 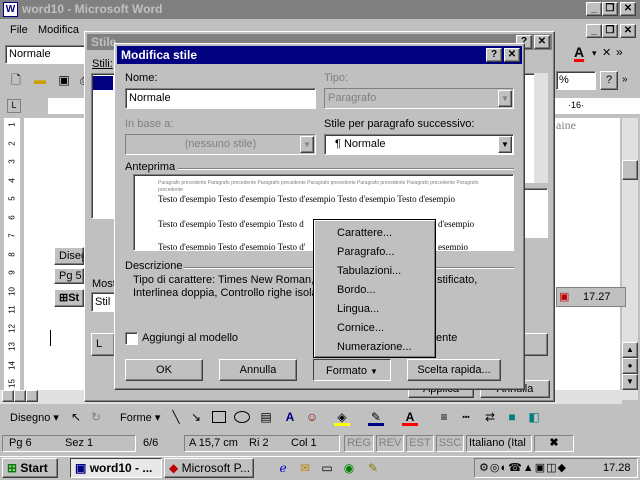 I want to click on save-icon: ▣, so click(x=64, y=80).